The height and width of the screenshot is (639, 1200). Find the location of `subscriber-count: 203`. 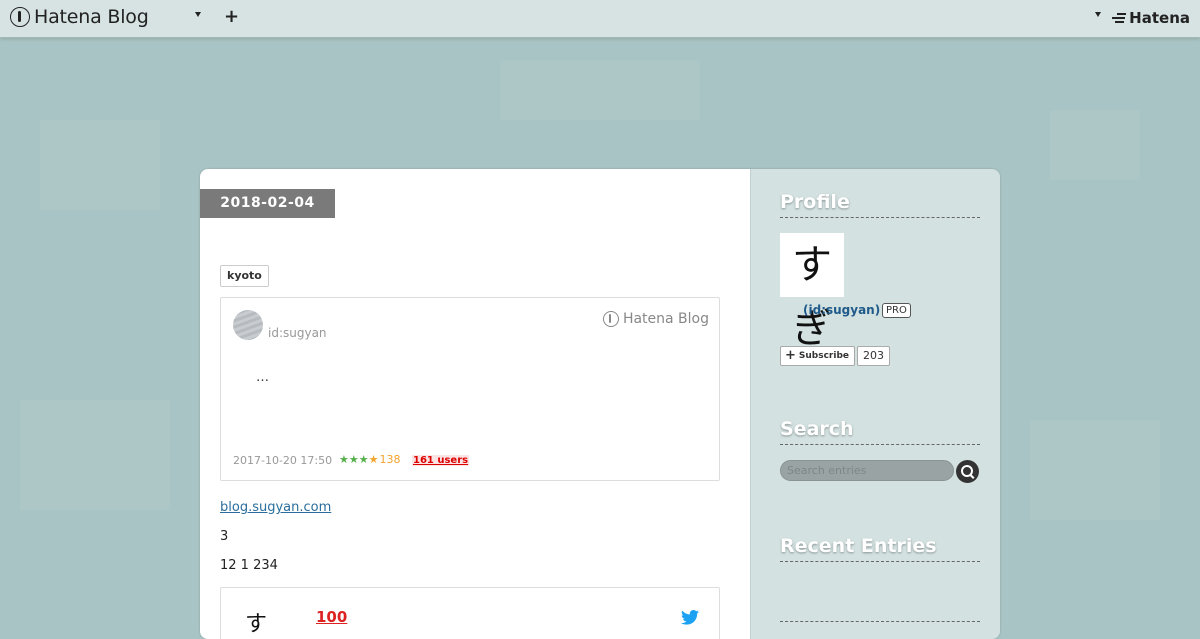

subscriber-count: 203 is located at coordinates (873, 356).